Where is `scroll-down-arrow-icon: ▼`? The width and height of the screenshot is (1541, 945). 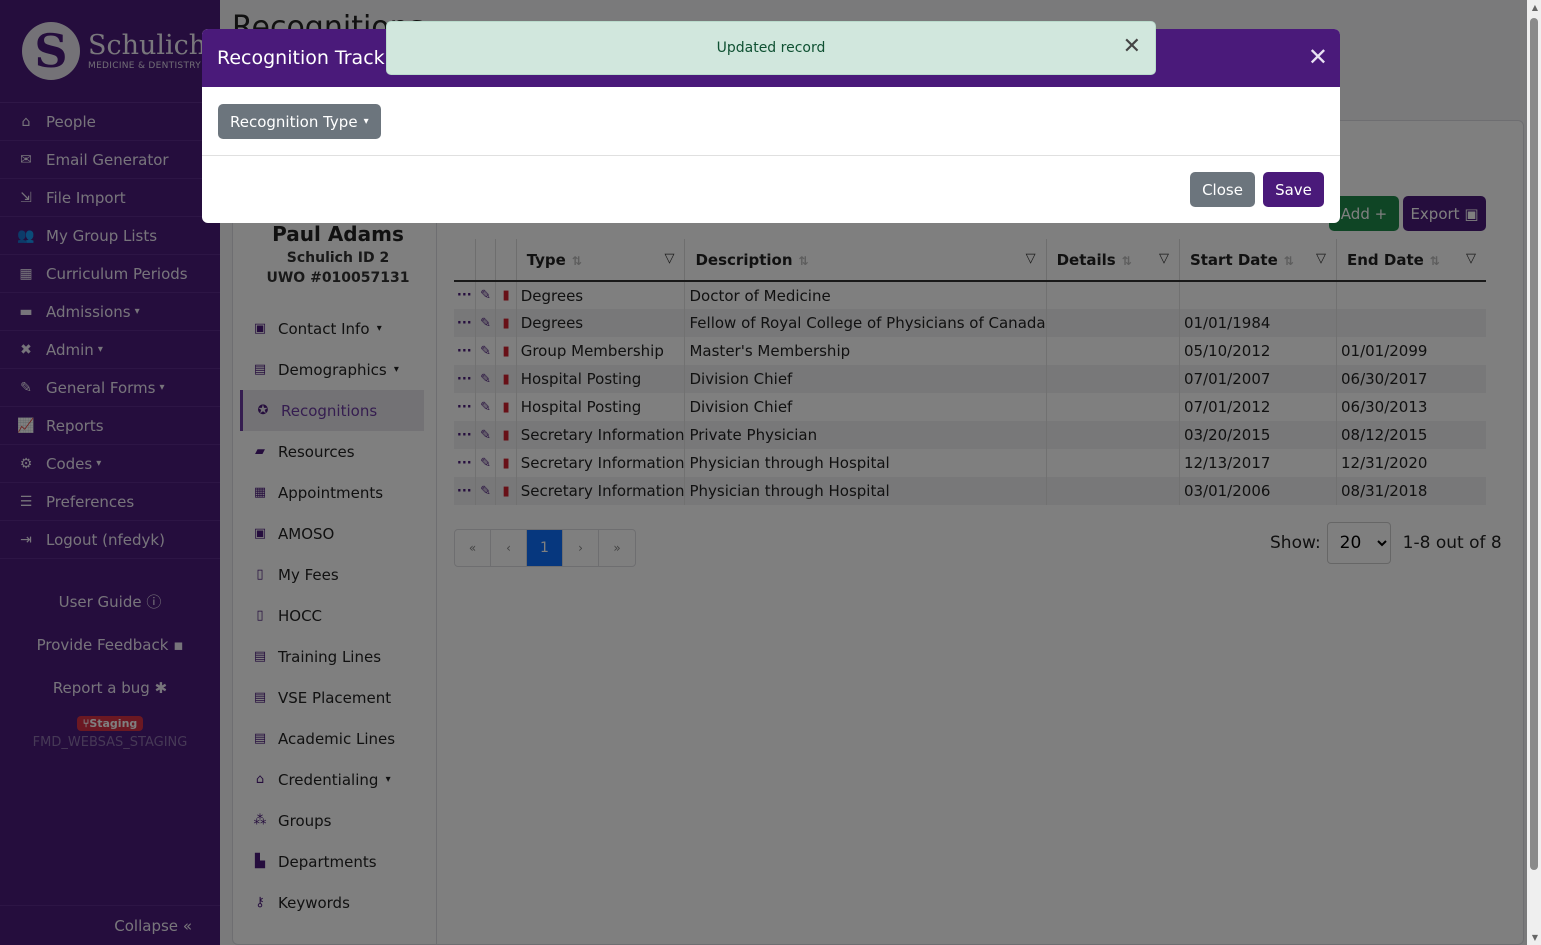
scroll-down-arrow-icon: ▼ is located at coordinates (1535, 937).